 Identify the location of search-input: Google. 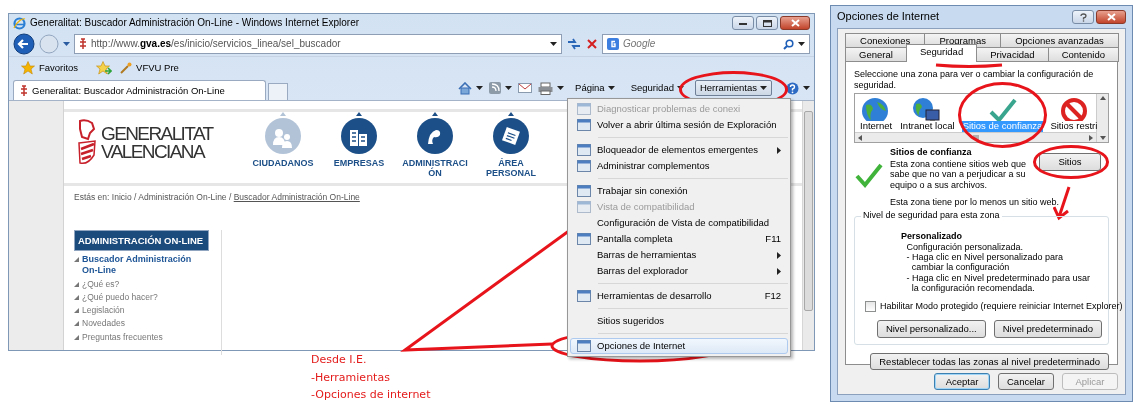
(698, 44).